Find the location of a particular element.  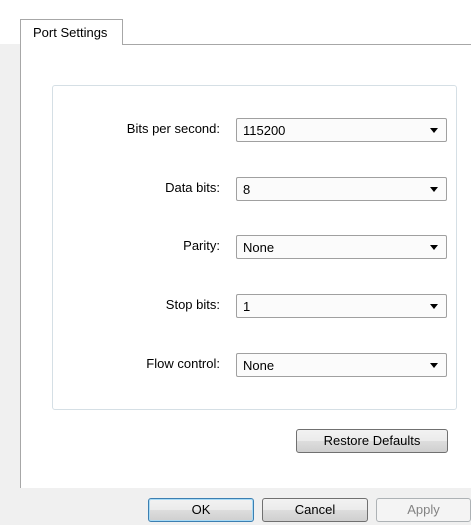

parity-value: None is located at coordinates (259, 247).